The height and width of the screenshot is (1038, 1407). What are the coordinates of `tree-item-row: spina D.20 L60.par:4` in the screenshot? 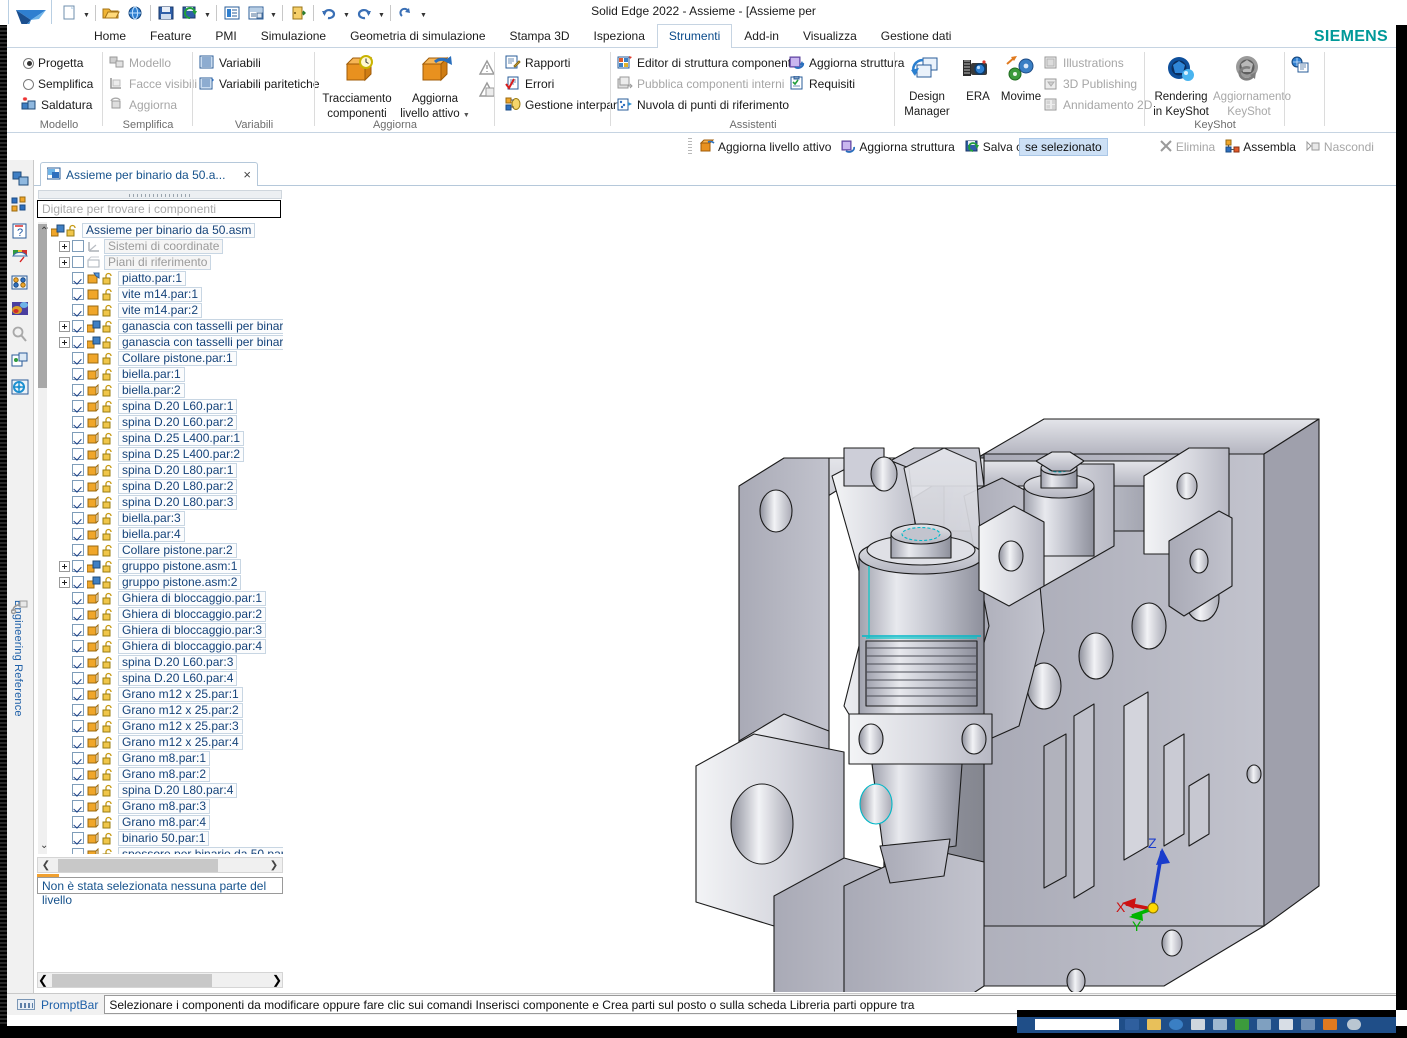 It's located at (160, 678).